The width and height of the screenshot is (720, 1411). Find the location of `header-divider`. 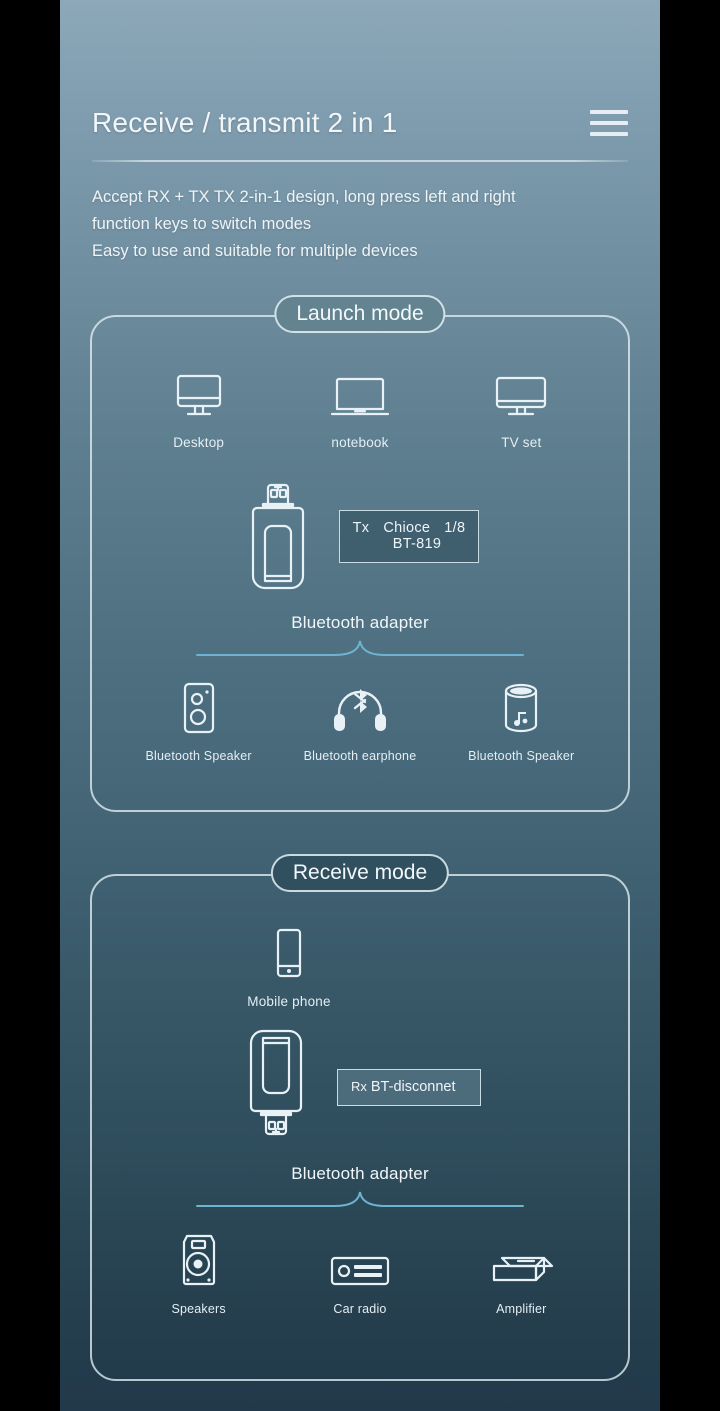

header-divider is located at coordinates (360, 160).